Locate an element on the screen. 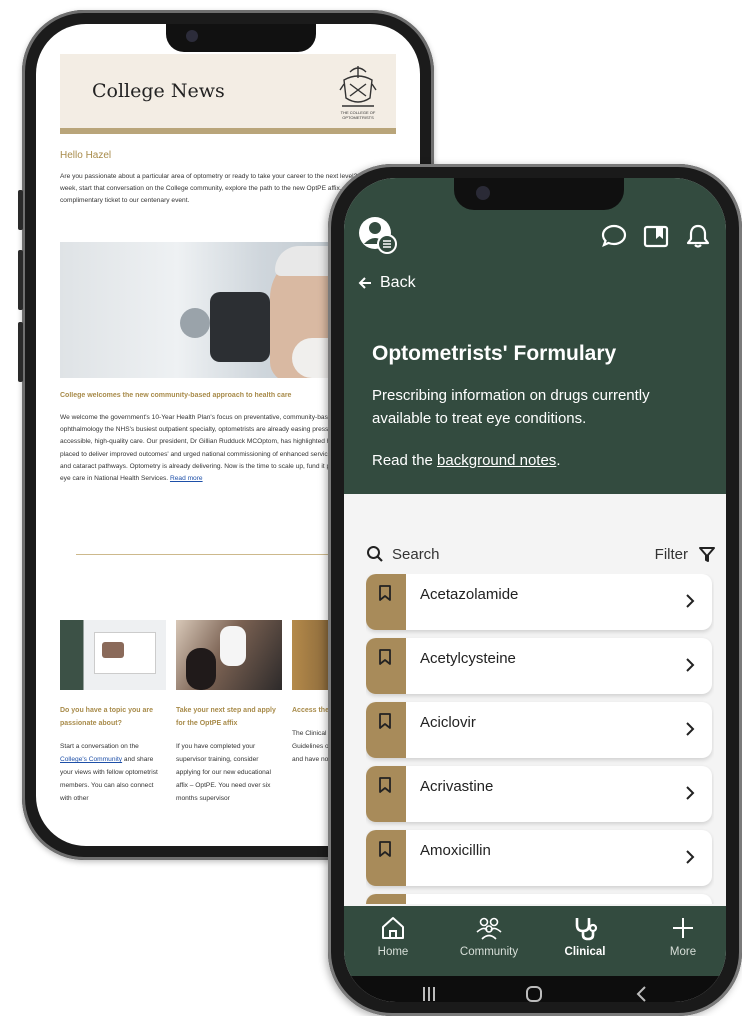 The image size is (742, 1016). notifications-icon is located at coordinates (698, 236).